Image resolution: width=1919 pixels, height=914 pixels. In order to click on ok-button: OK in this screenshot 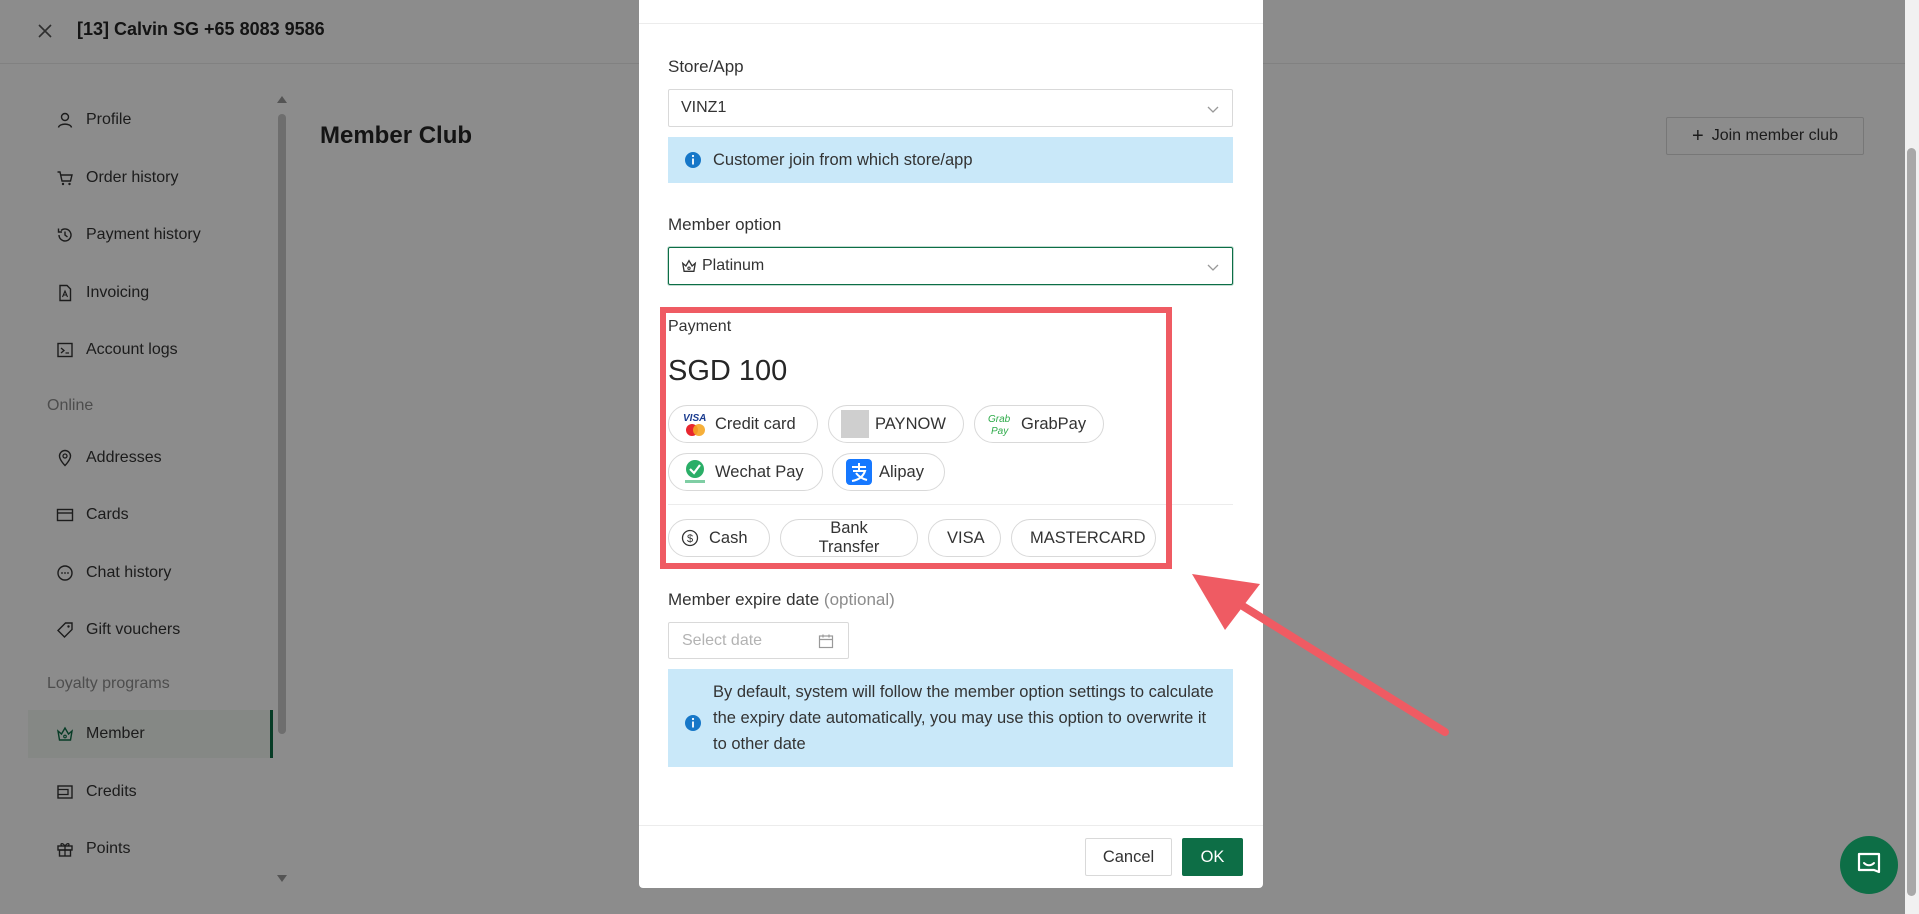, I will do `click(1212, 857)`.